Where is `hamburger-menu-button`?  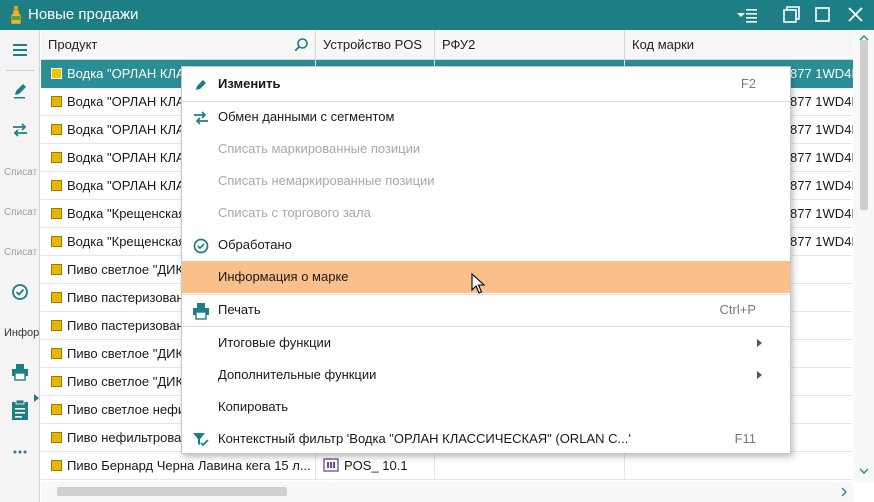
hamburger-menu-button is located at coordinates (20, 50).